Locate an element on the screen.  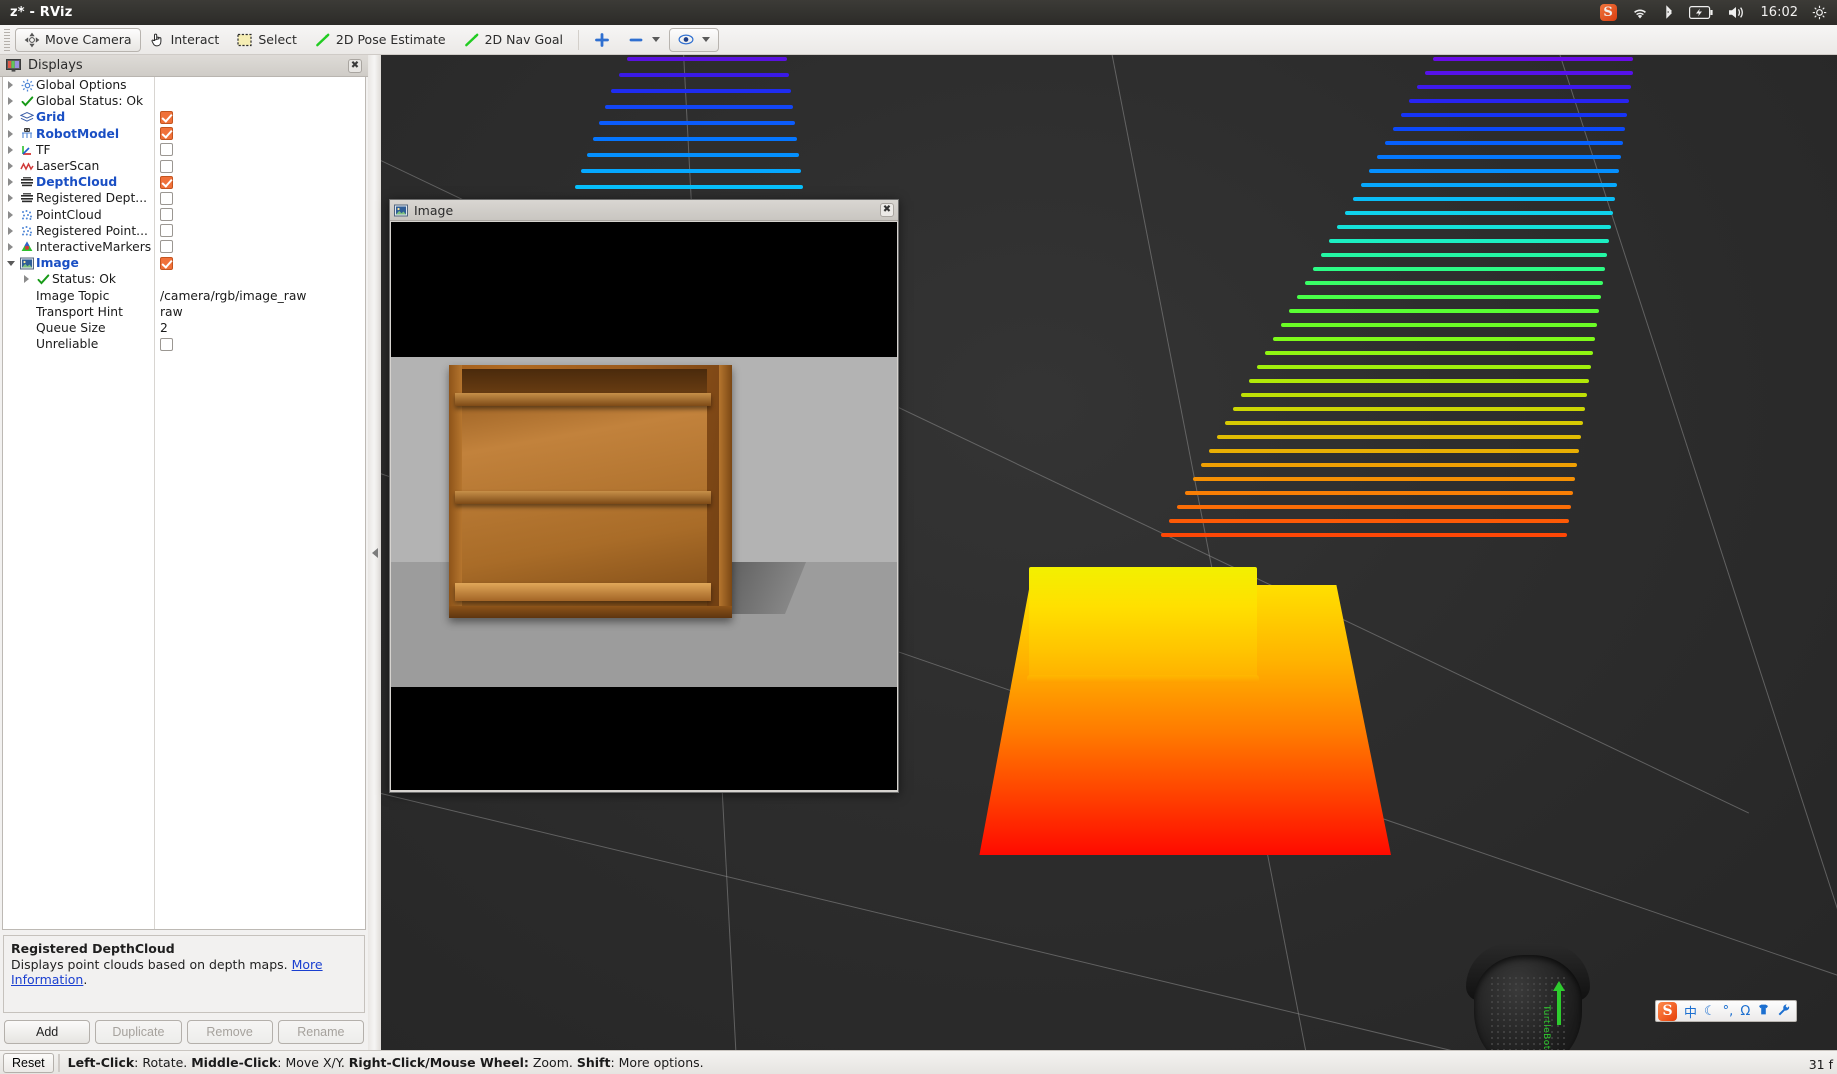
check-icon is located at coordinates (27, 101).